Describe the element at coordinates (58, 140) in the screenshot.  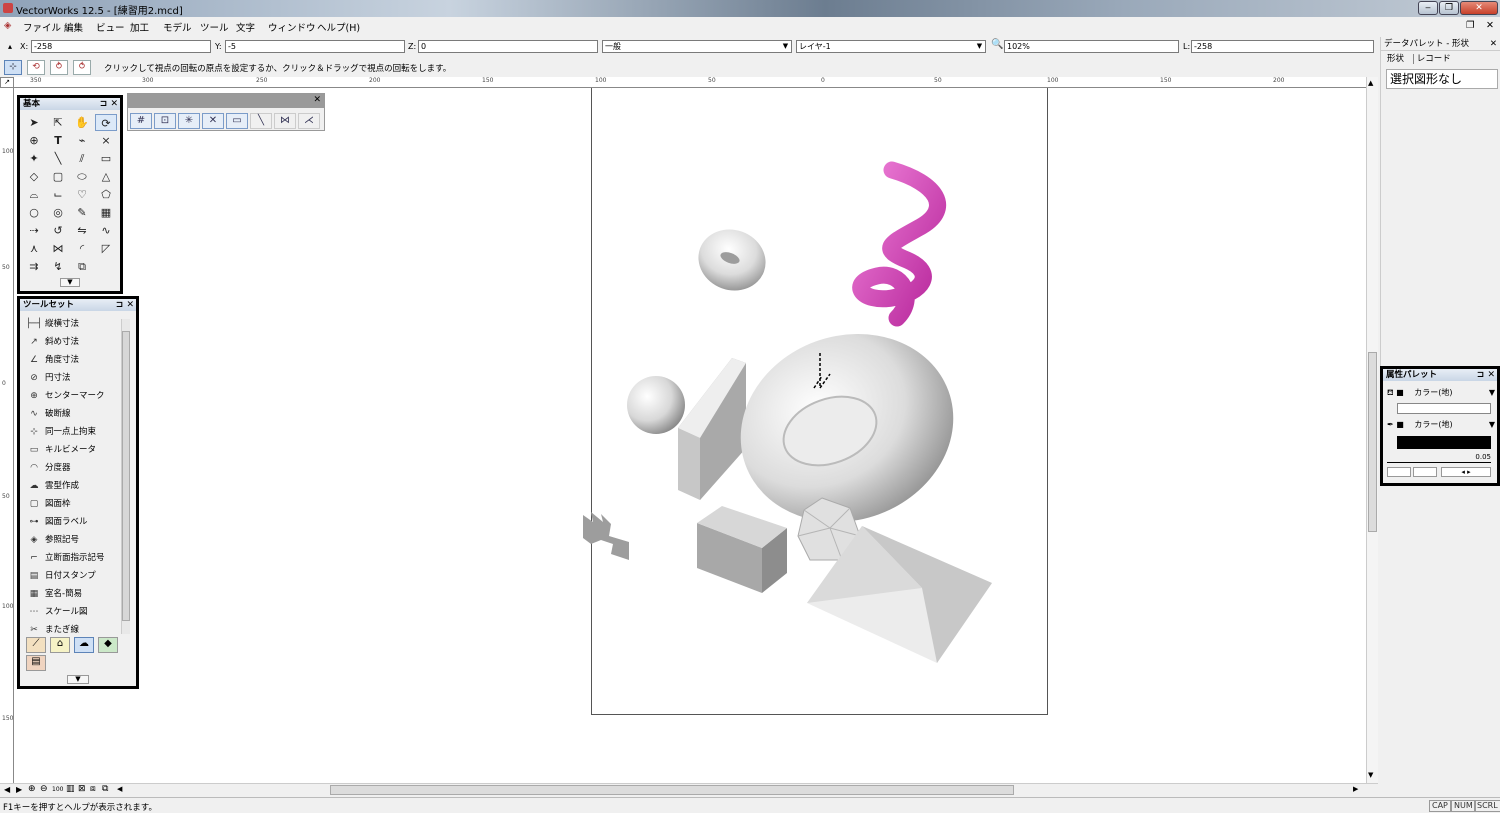
I see `text-tool-icon: T` at that location.